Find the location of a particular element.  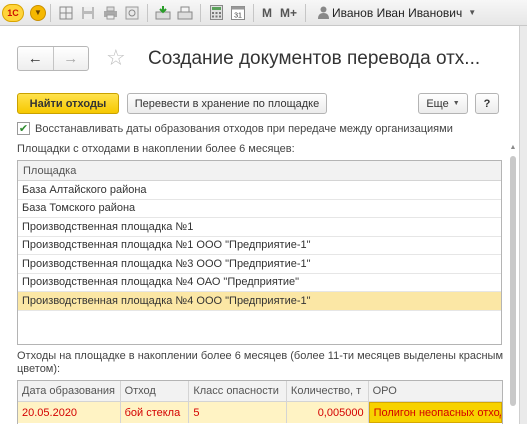

cell-date: 20.05.2020 is located at coordinates (69, 412).